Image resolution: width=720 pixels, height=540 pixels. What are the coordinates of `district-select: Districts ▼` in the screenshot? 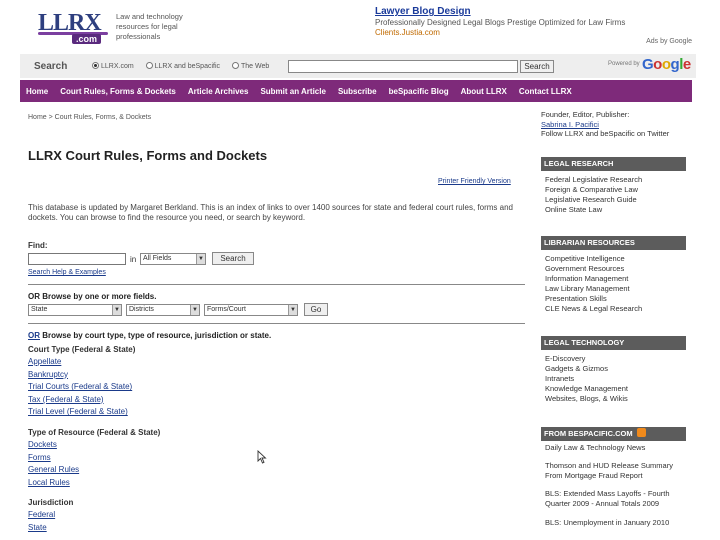 It's located at (163, 310).